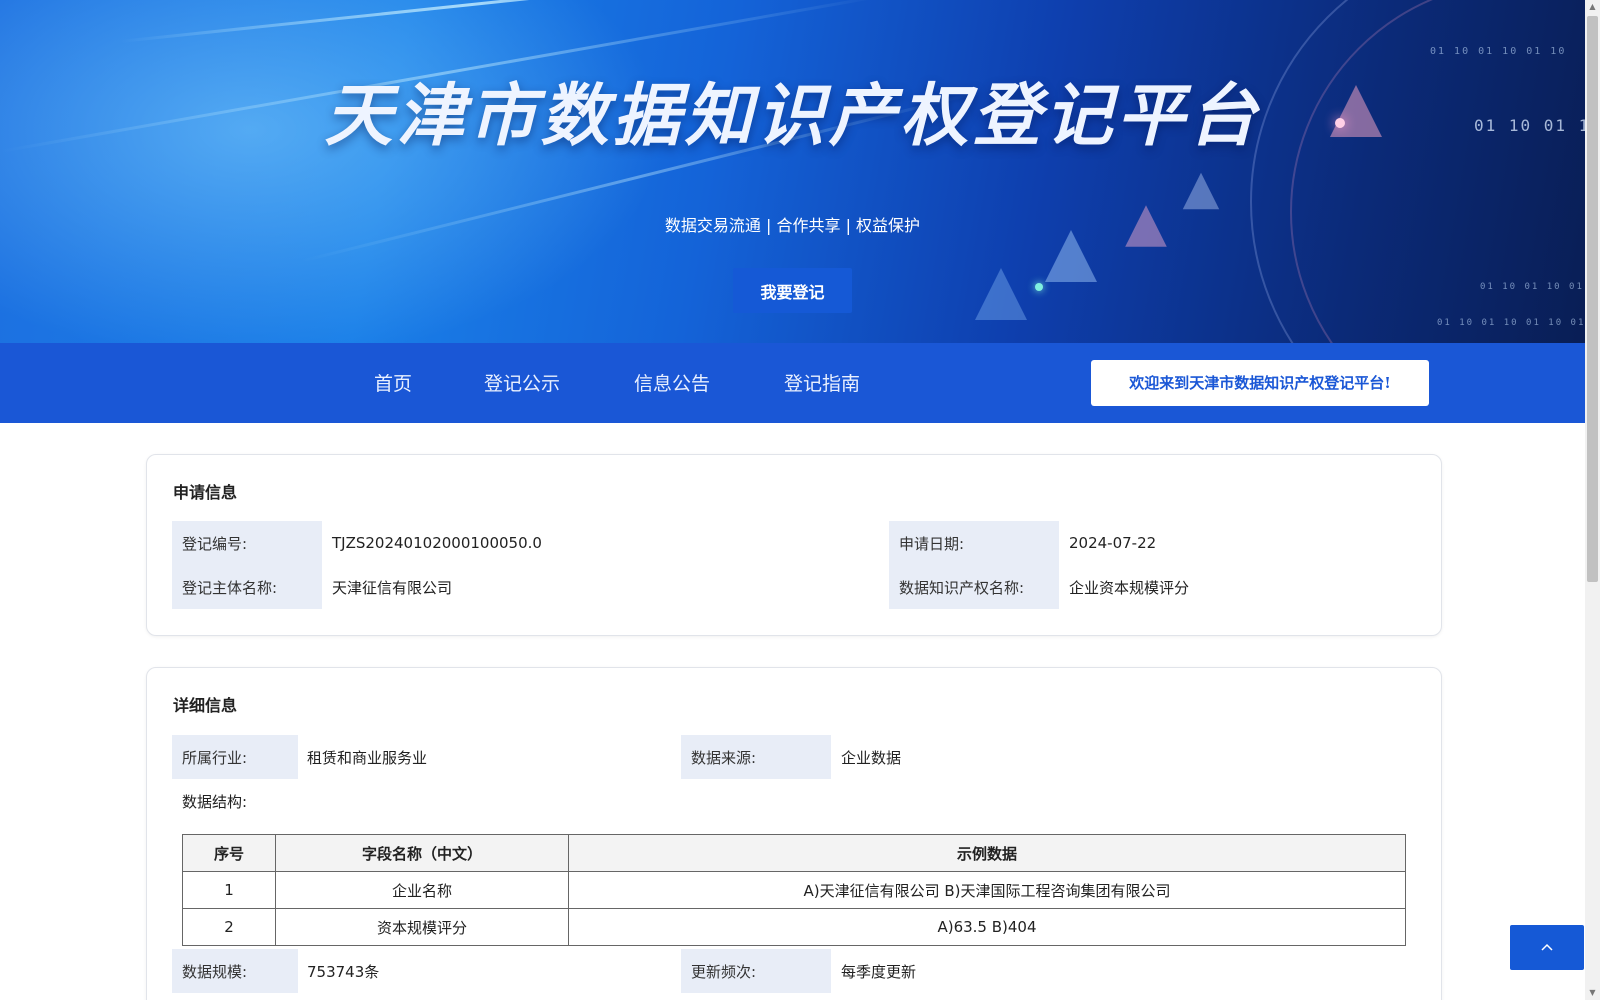 This screenshot has height=1000, width=1600. Describe the element at coordinates (215, 801) in the screenshot. I see `structure-label: 数据结构:` at that location.